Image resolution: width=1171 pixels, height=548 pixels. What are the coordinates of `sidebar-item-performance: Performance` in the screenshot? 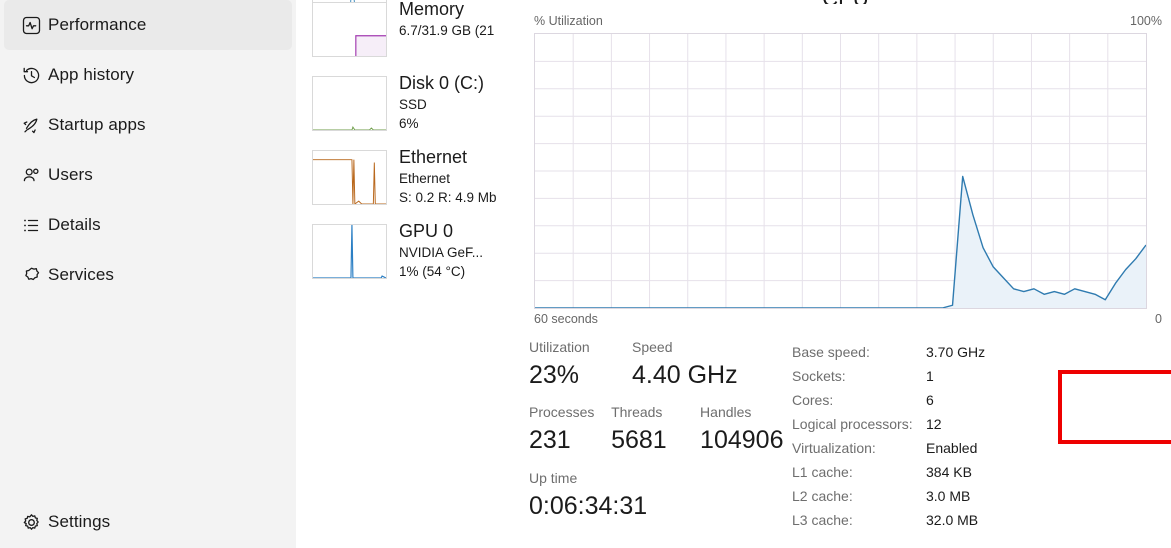 It's located at (148, 25).